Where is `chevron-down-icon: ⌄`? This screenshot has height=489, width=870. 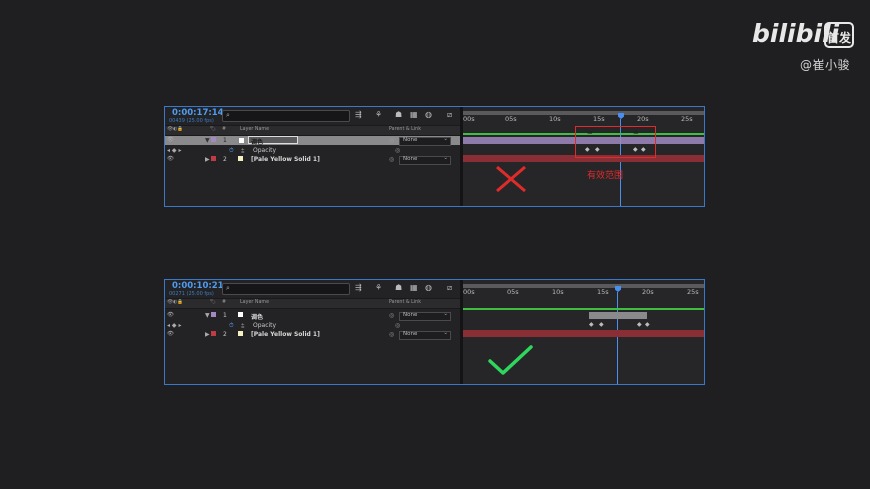 chevron-down-icon: ⌄ is located at coordinates (445, 158).